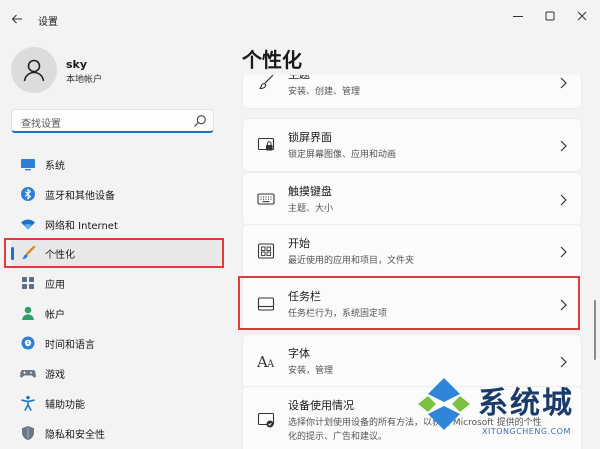 The height and width of the screenshot is (449, 600). What do you see at coordinates (321, 405) in the screenshot?
I see `card-title: 设备使用情况` at bounding box center [321, 405].